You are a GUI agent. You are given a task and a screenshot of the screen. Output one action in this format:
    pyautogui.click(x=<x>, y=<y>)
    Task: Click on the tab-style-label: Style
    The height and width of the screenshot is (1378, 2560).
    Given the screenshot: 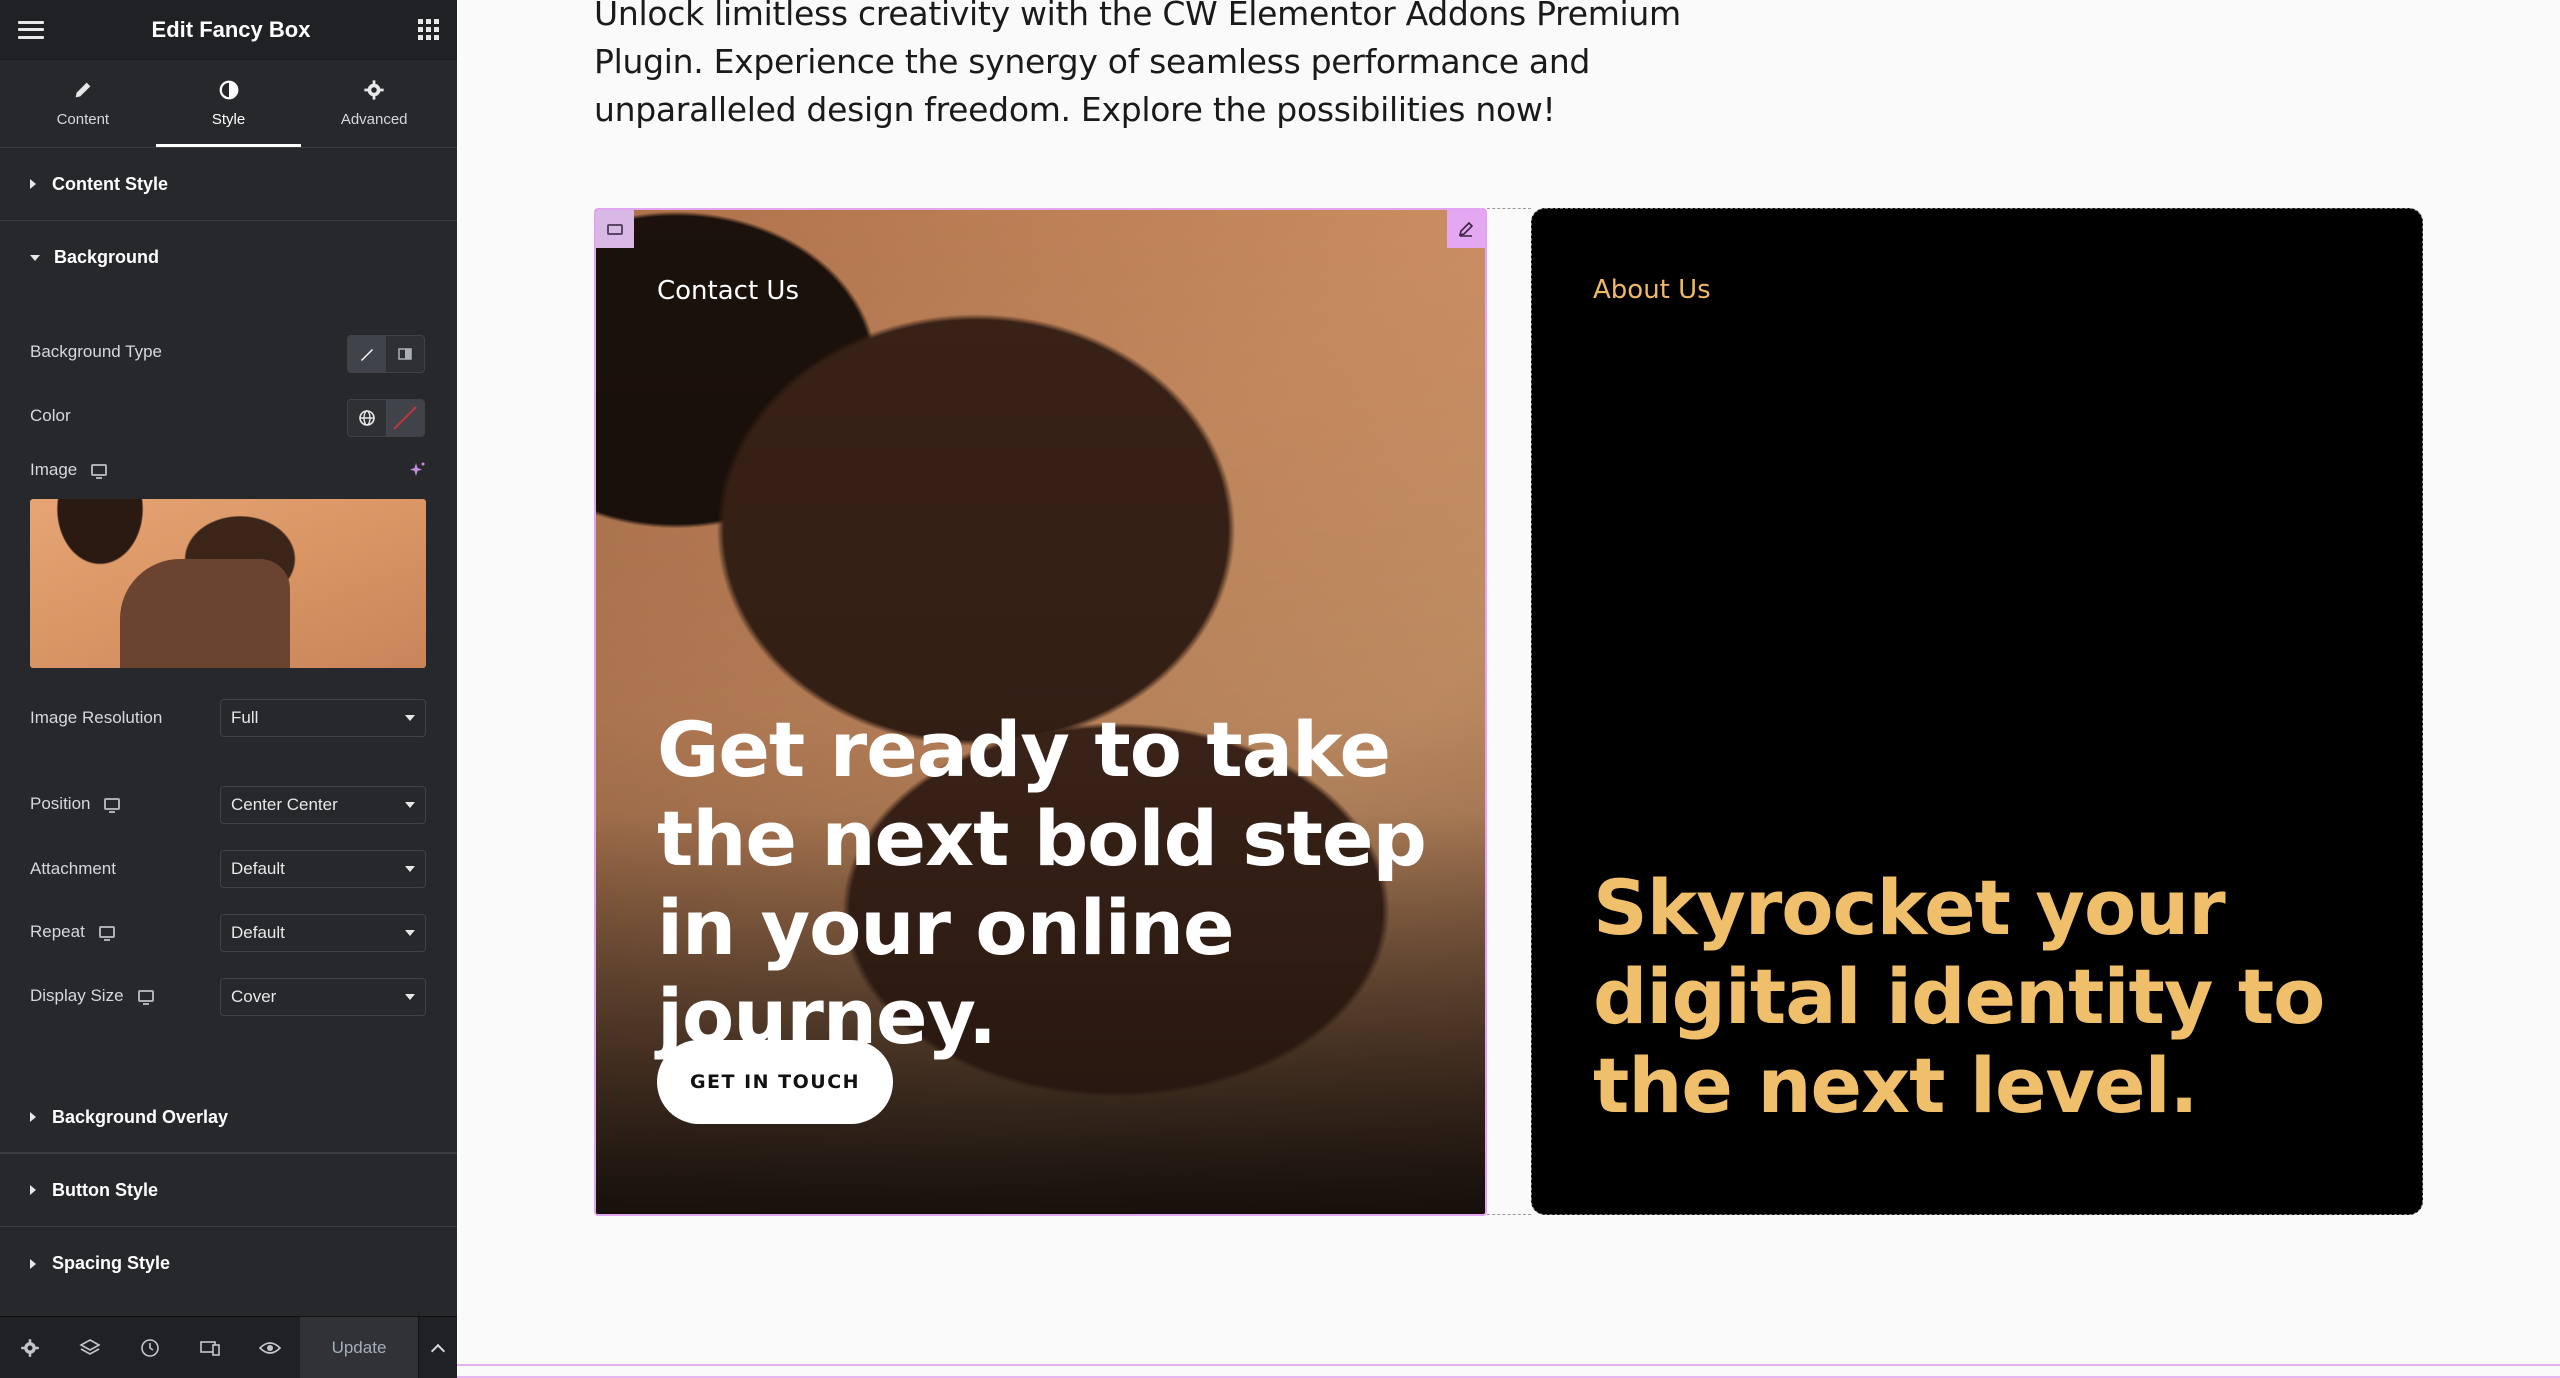 What is the action you would take?
    pyautogui.click(x=228, y=119)
    